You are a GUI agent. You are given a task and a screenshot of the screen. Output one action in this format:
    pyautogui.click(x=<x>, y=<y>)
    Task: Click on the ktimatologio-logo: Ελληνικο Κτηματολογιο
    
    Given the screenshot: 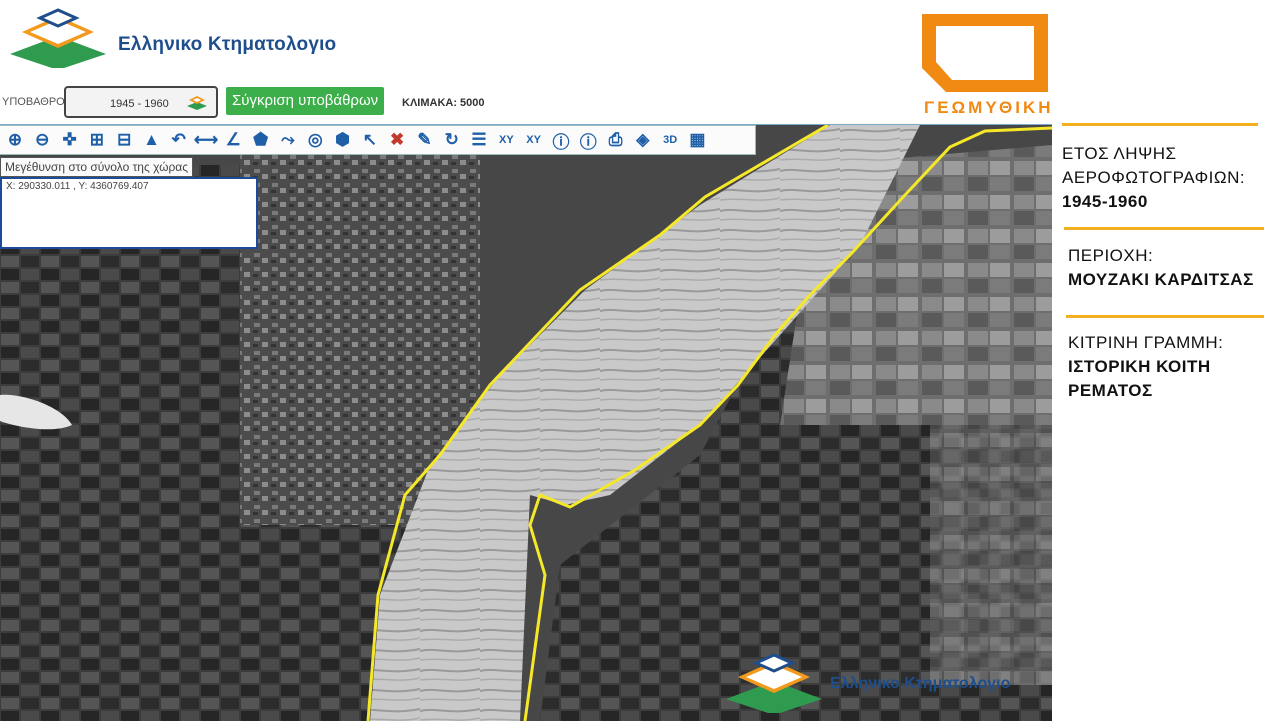 What is the action you would take?
    pyautogui.click(x=176, y=38)
    